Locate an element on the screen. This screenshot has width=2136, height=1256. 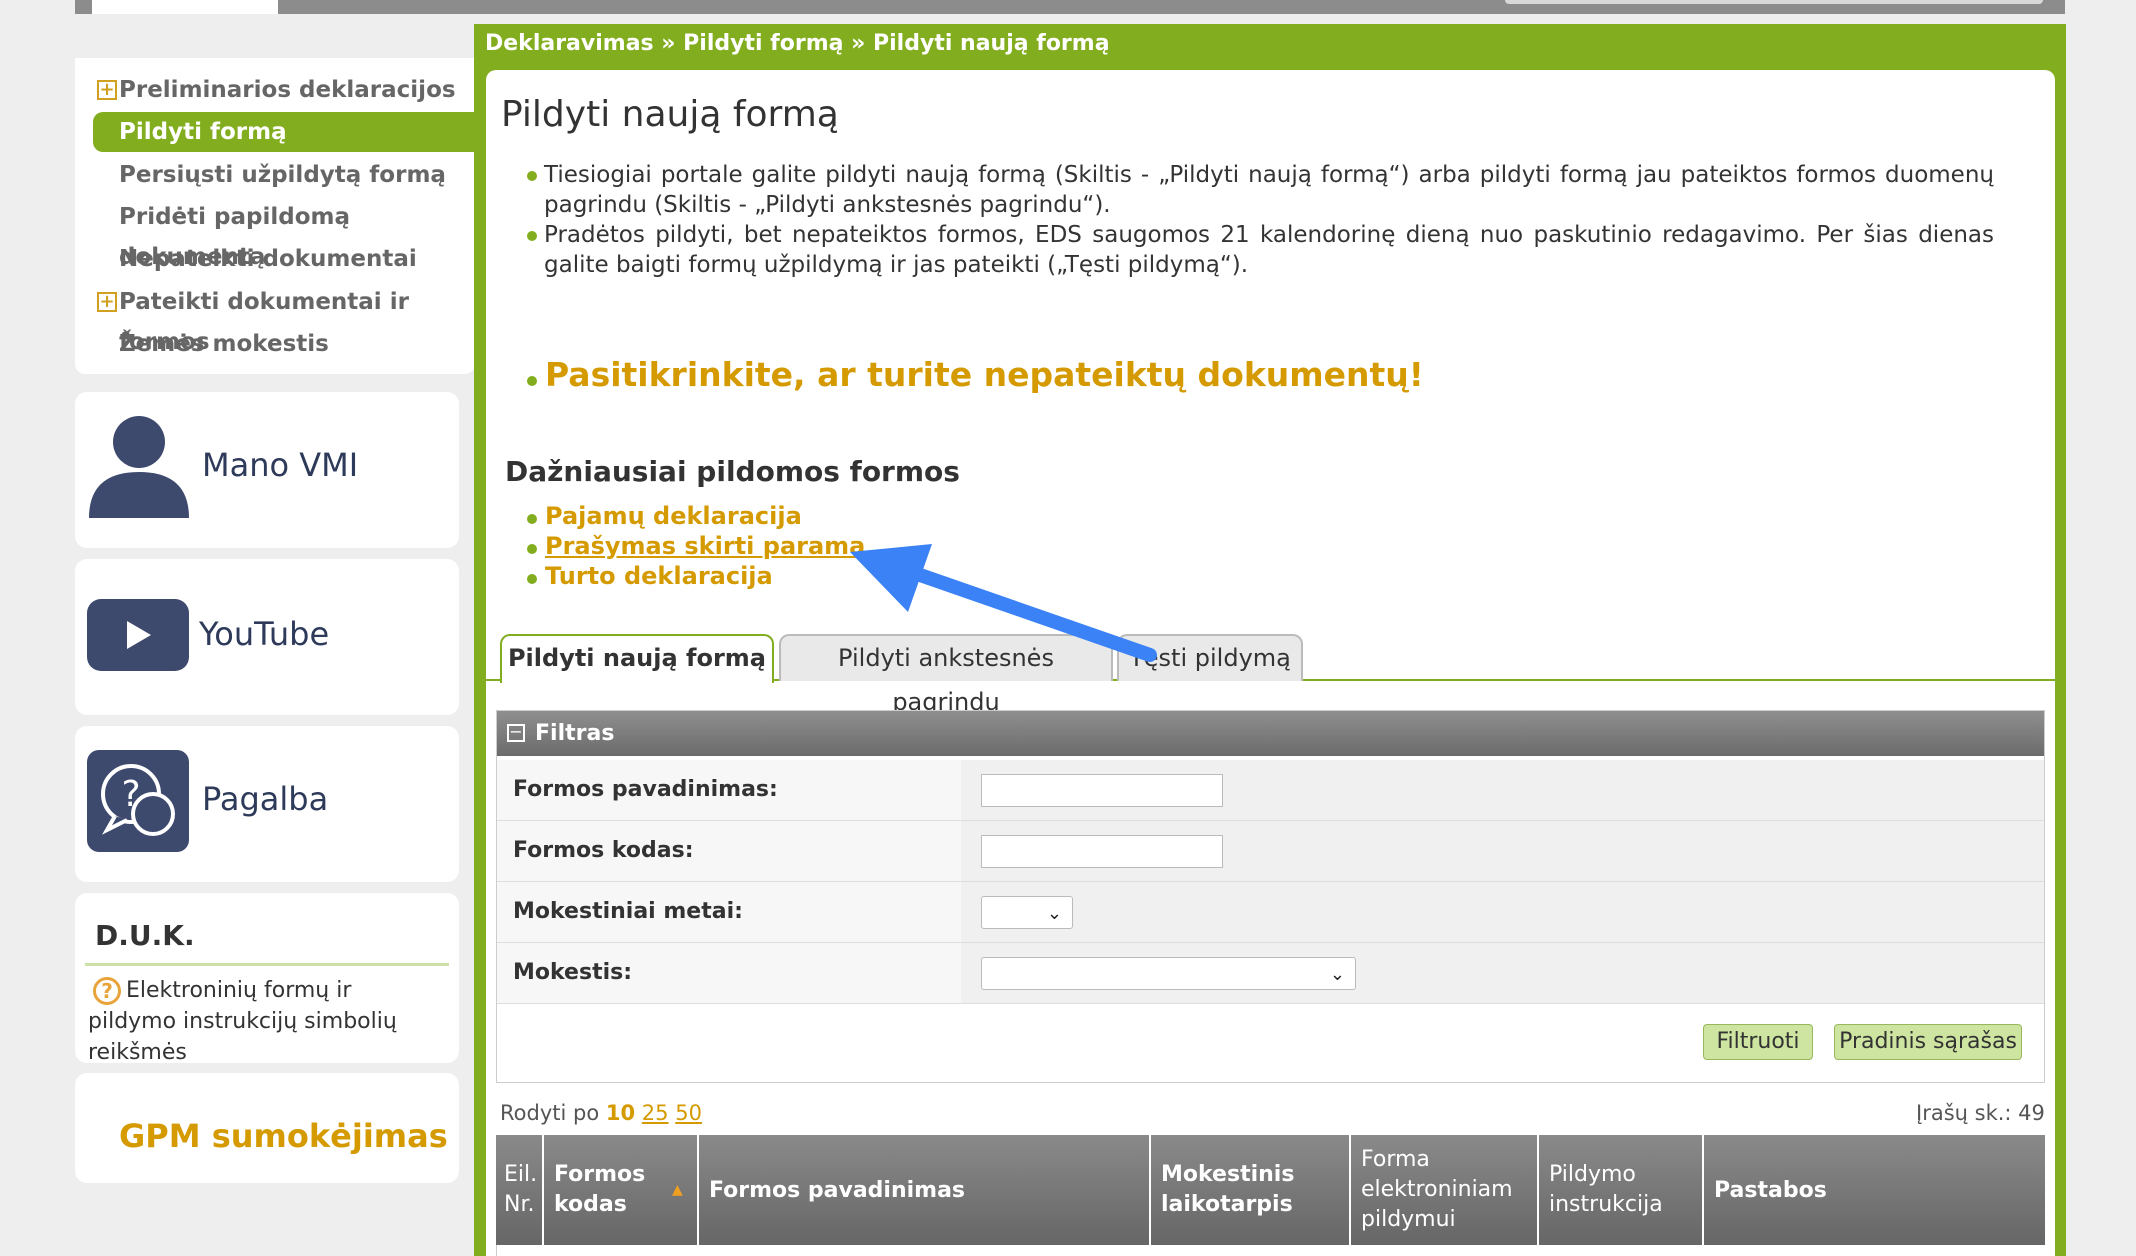
mano-vmi-card: Mano VMI is located at coordinates (267, 470).